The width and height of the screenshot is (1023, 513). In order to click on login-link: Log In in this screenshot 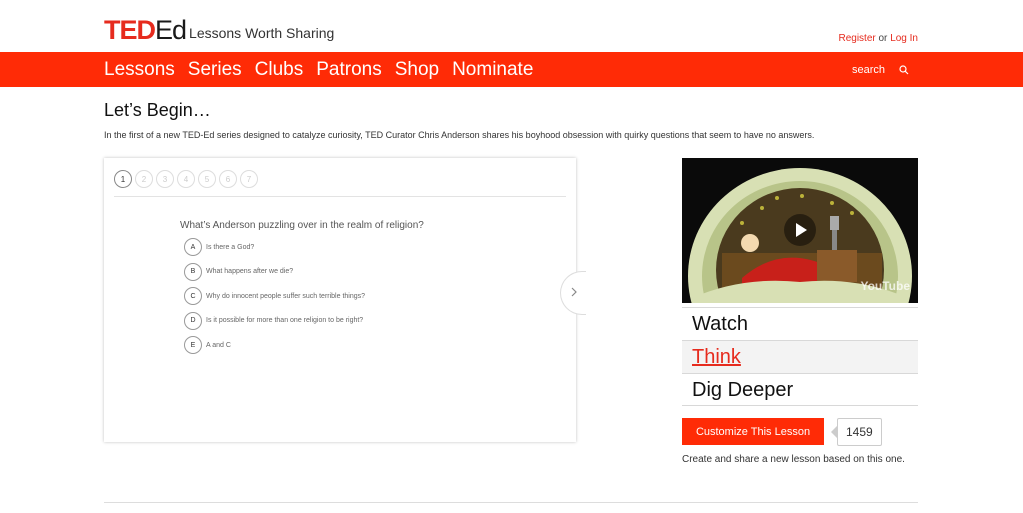, I will do `click(904, 38)`.